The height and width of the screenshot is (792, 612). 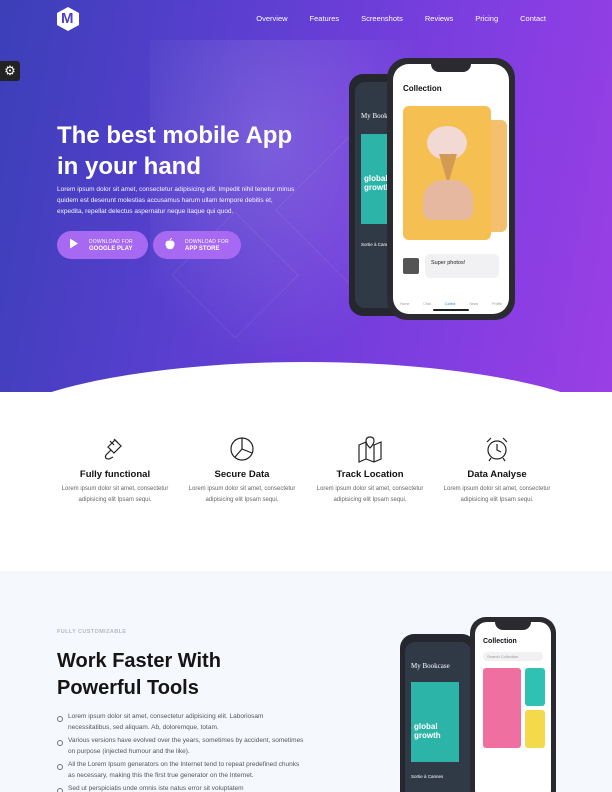 What do you see at coordinates (427, 776) in the screenshot?
I see `phone-back-subtitle: Sortie à Cannes` at bounding box center [427, 776].